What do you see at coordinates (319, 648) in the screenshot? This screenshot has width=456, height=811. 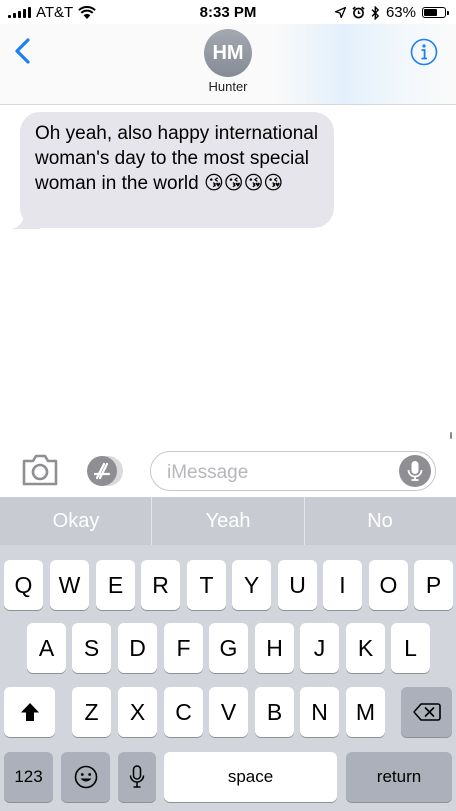 I see `key-j: J` at bounding box center [319, 648].